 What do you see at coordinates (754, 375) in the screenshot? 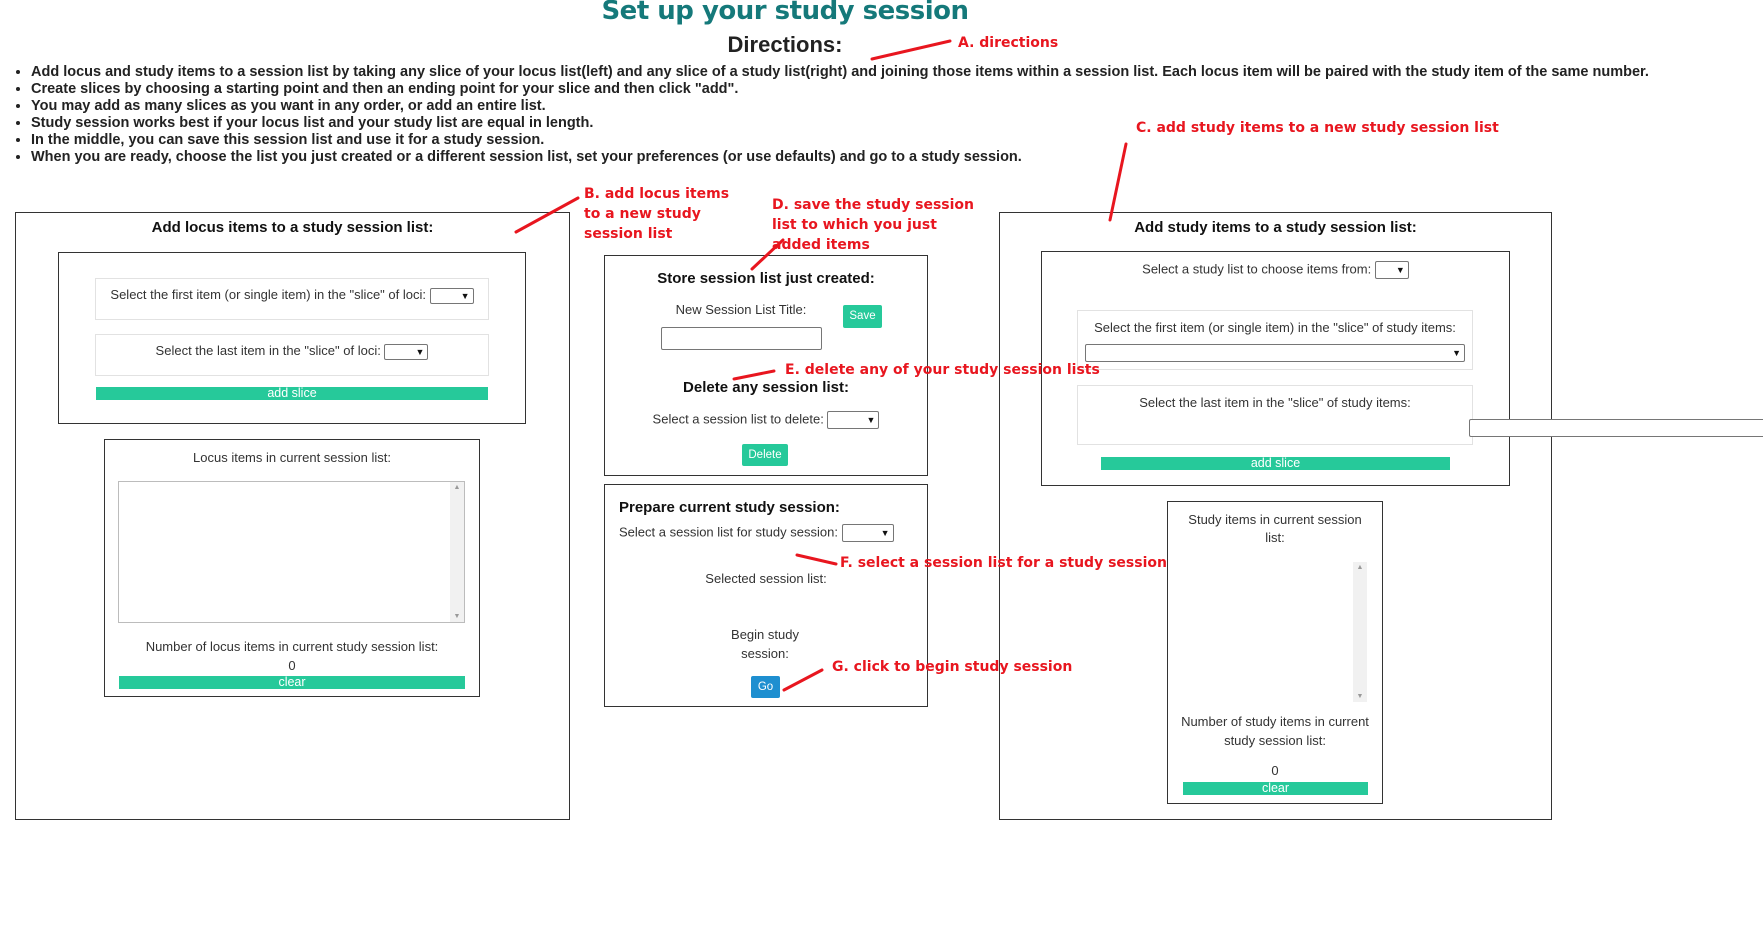
I see `arrow-e` at bounding box center [754, 375].